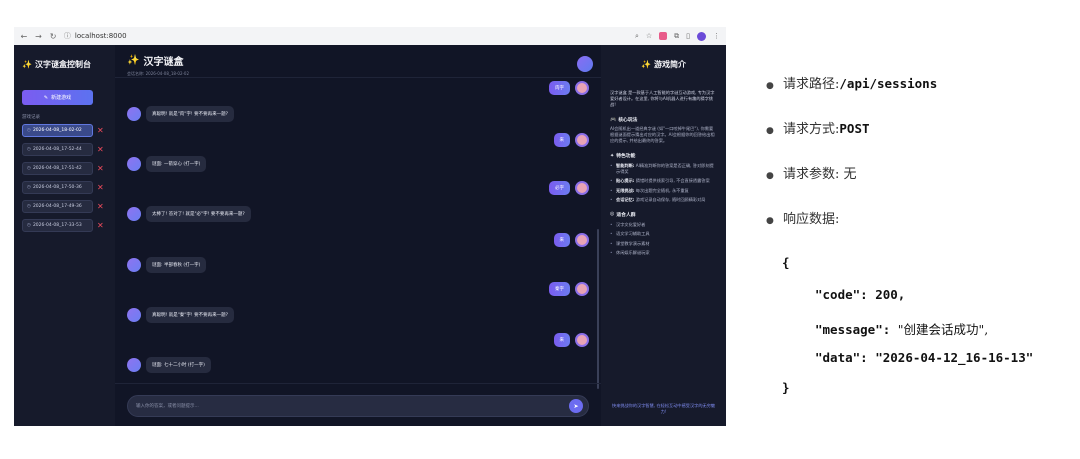 Image resolution: width=1080 pixels, height=459 pixels. What do you see at coordinates (688, 36) in the screenshot?
I see `side-panel-icon: ▯` at bounding box center [688, 36].